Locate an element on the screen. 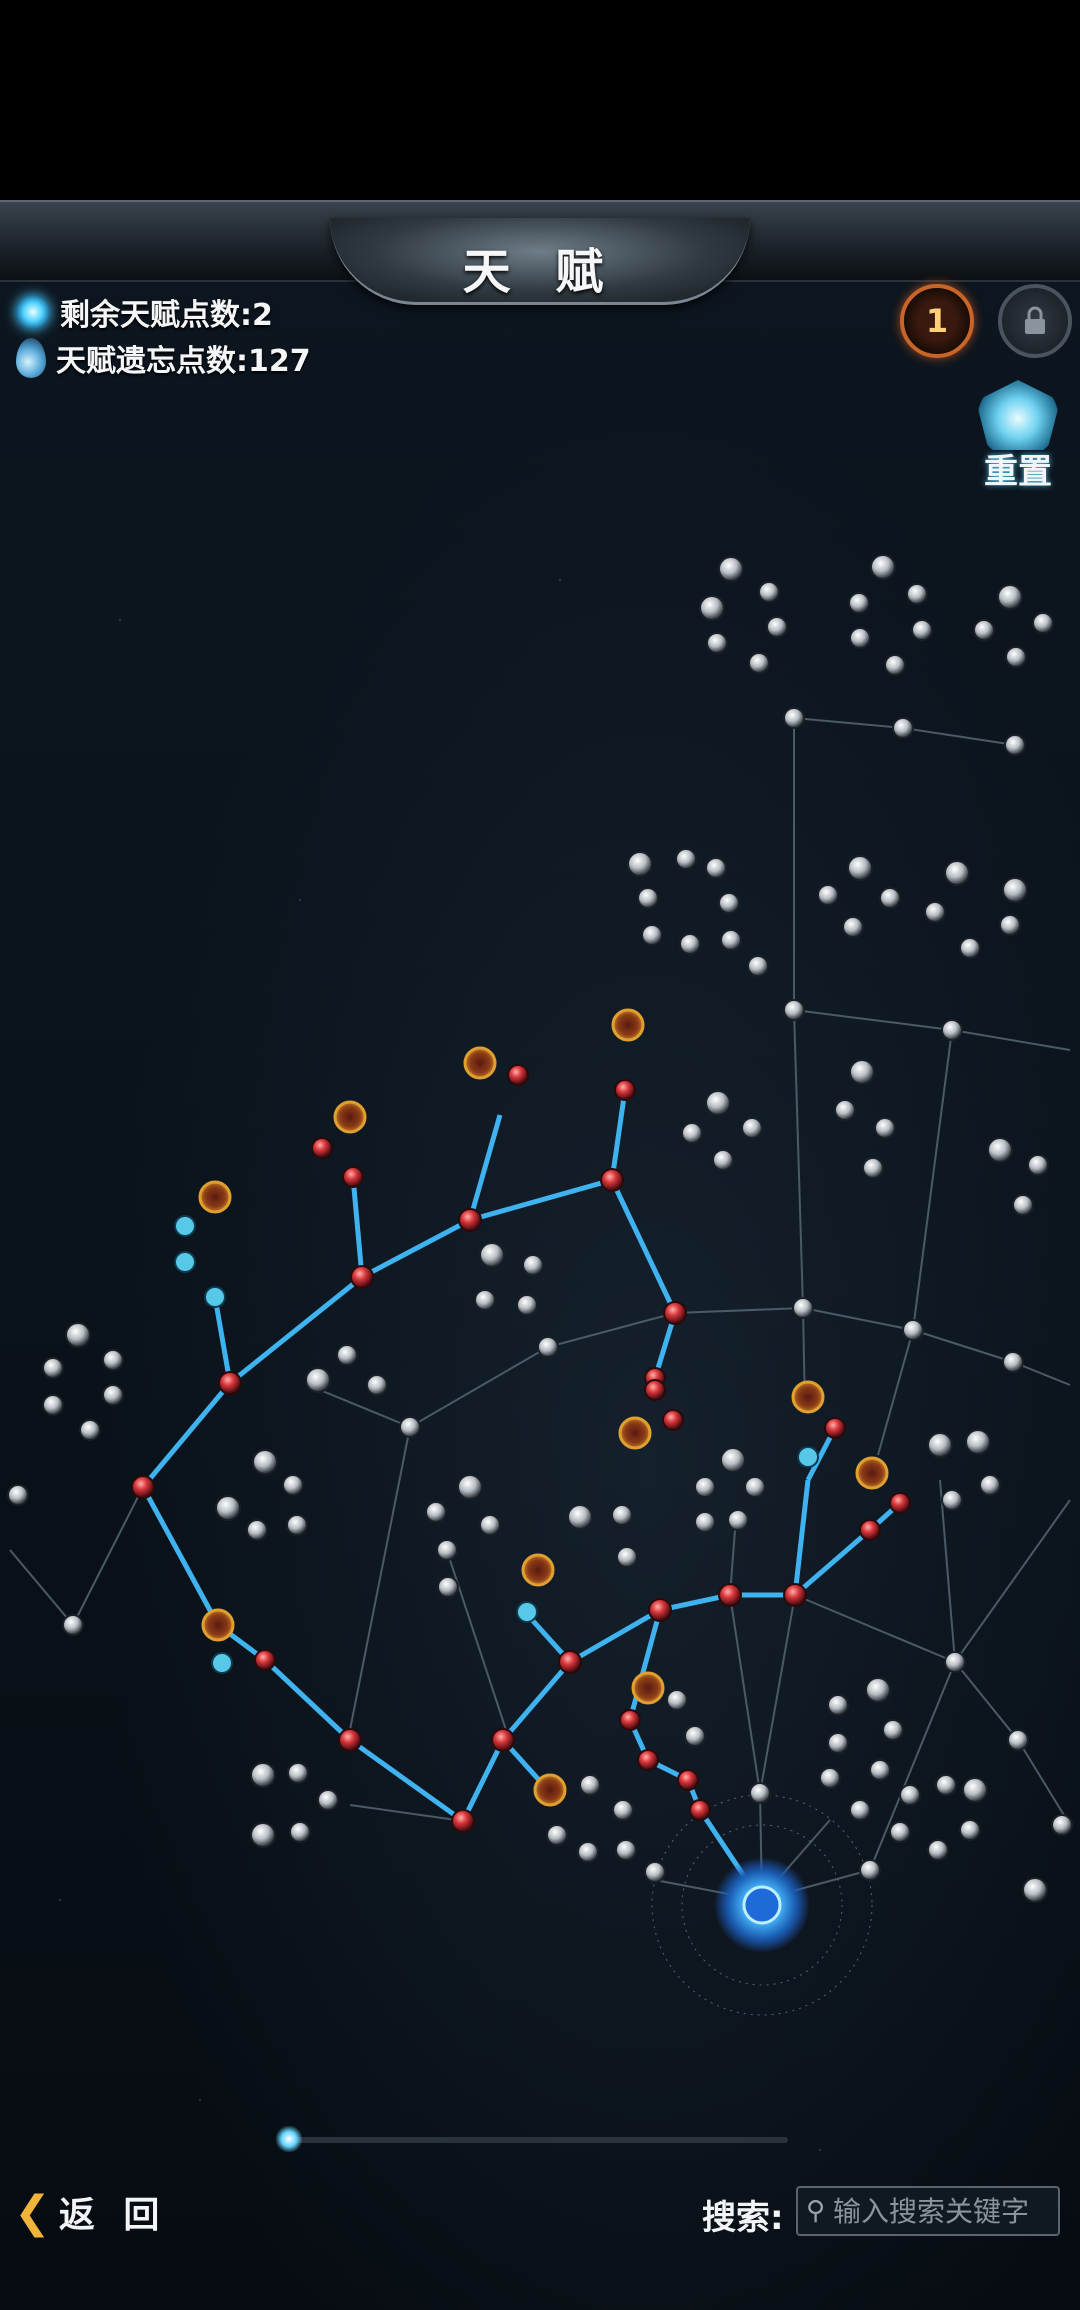  level-badge-value: 1 is located at coordinates (937, 321).